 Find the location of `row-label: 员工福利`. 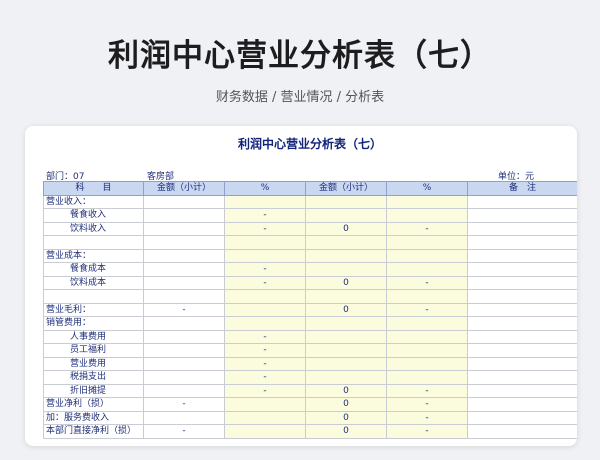

row-label: 员工福利 is located at coordinates (93, 350).